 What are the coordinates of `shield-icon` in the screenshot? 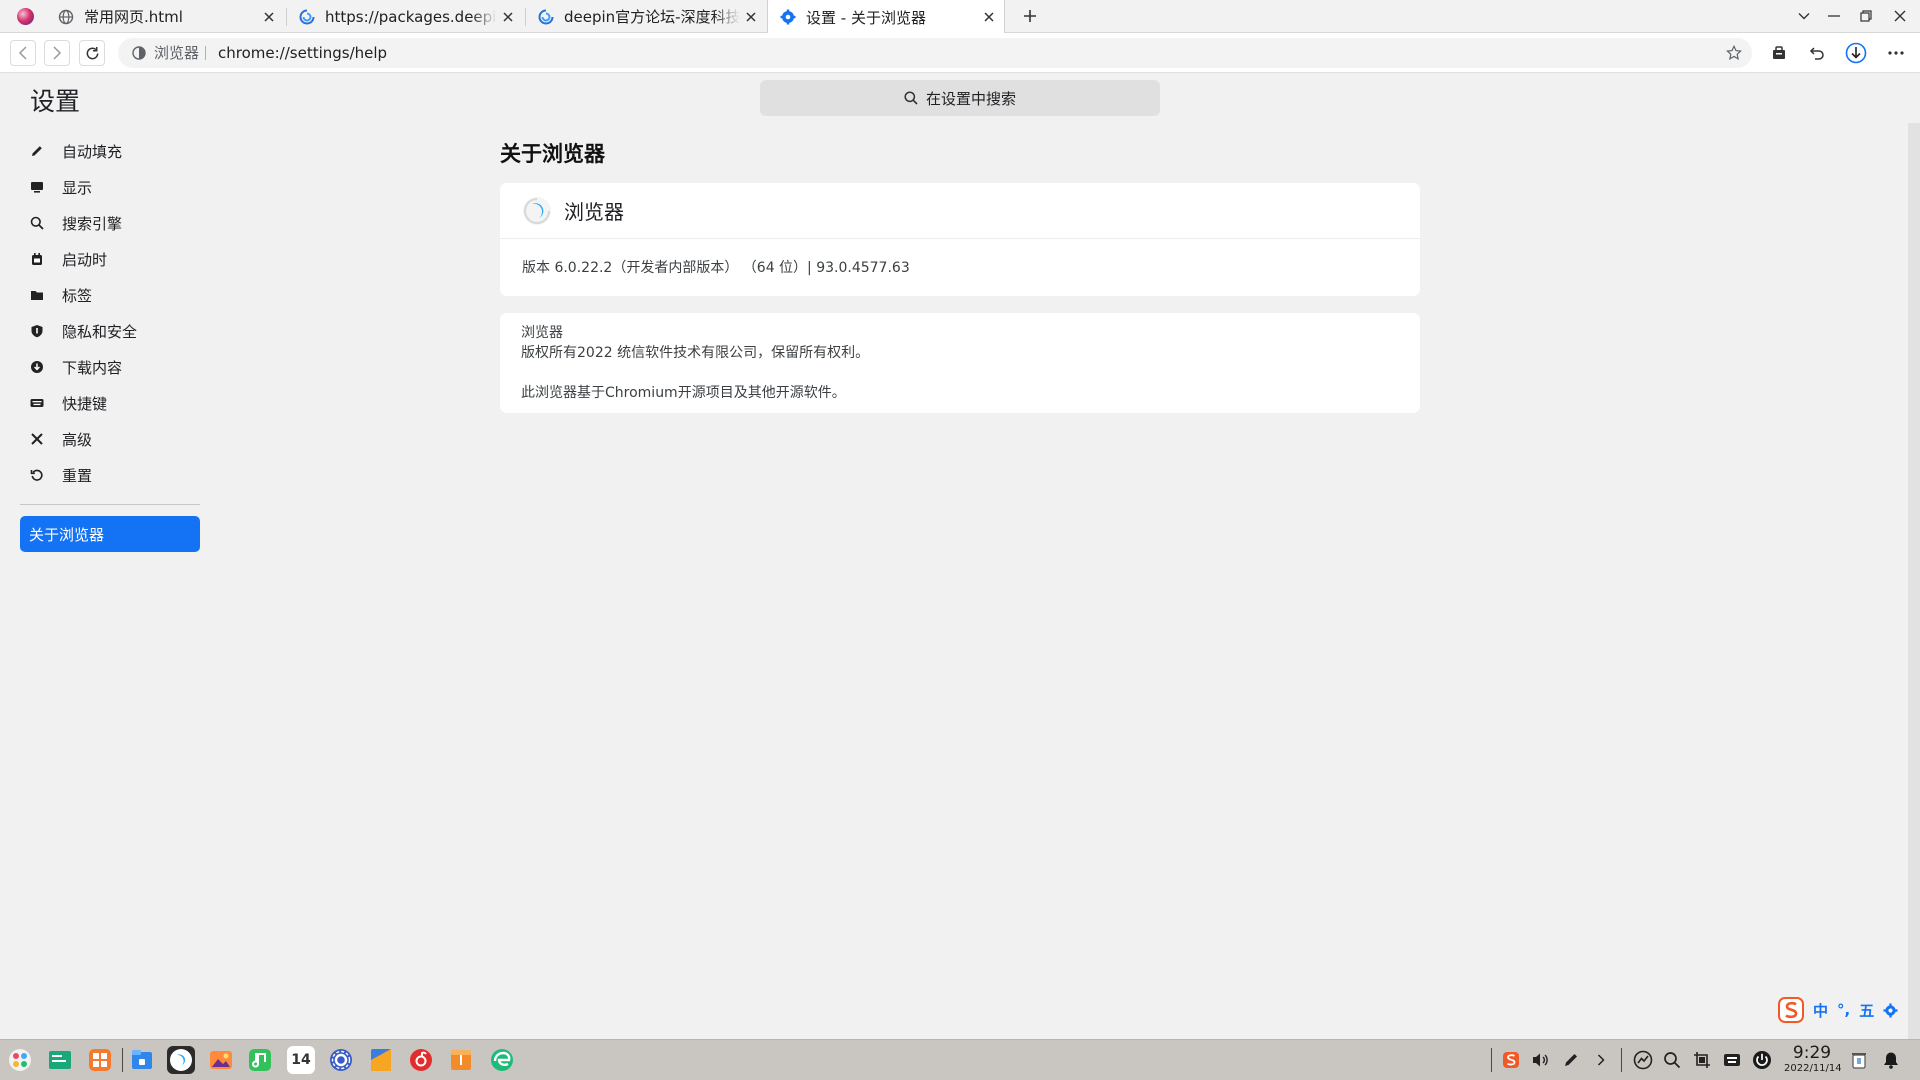 It's located at (37, 331).